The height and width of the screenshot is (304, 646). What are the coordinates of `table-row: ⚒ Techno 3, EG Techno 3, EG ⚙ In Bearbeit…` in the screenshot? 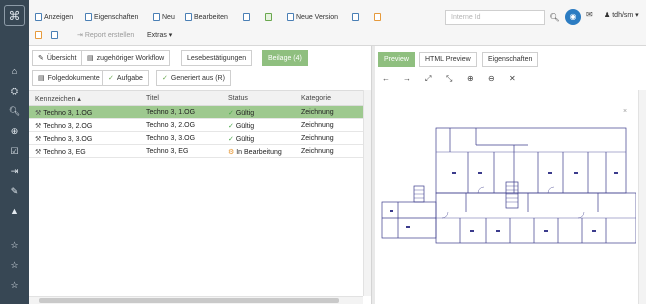 It's located at (200, 151).